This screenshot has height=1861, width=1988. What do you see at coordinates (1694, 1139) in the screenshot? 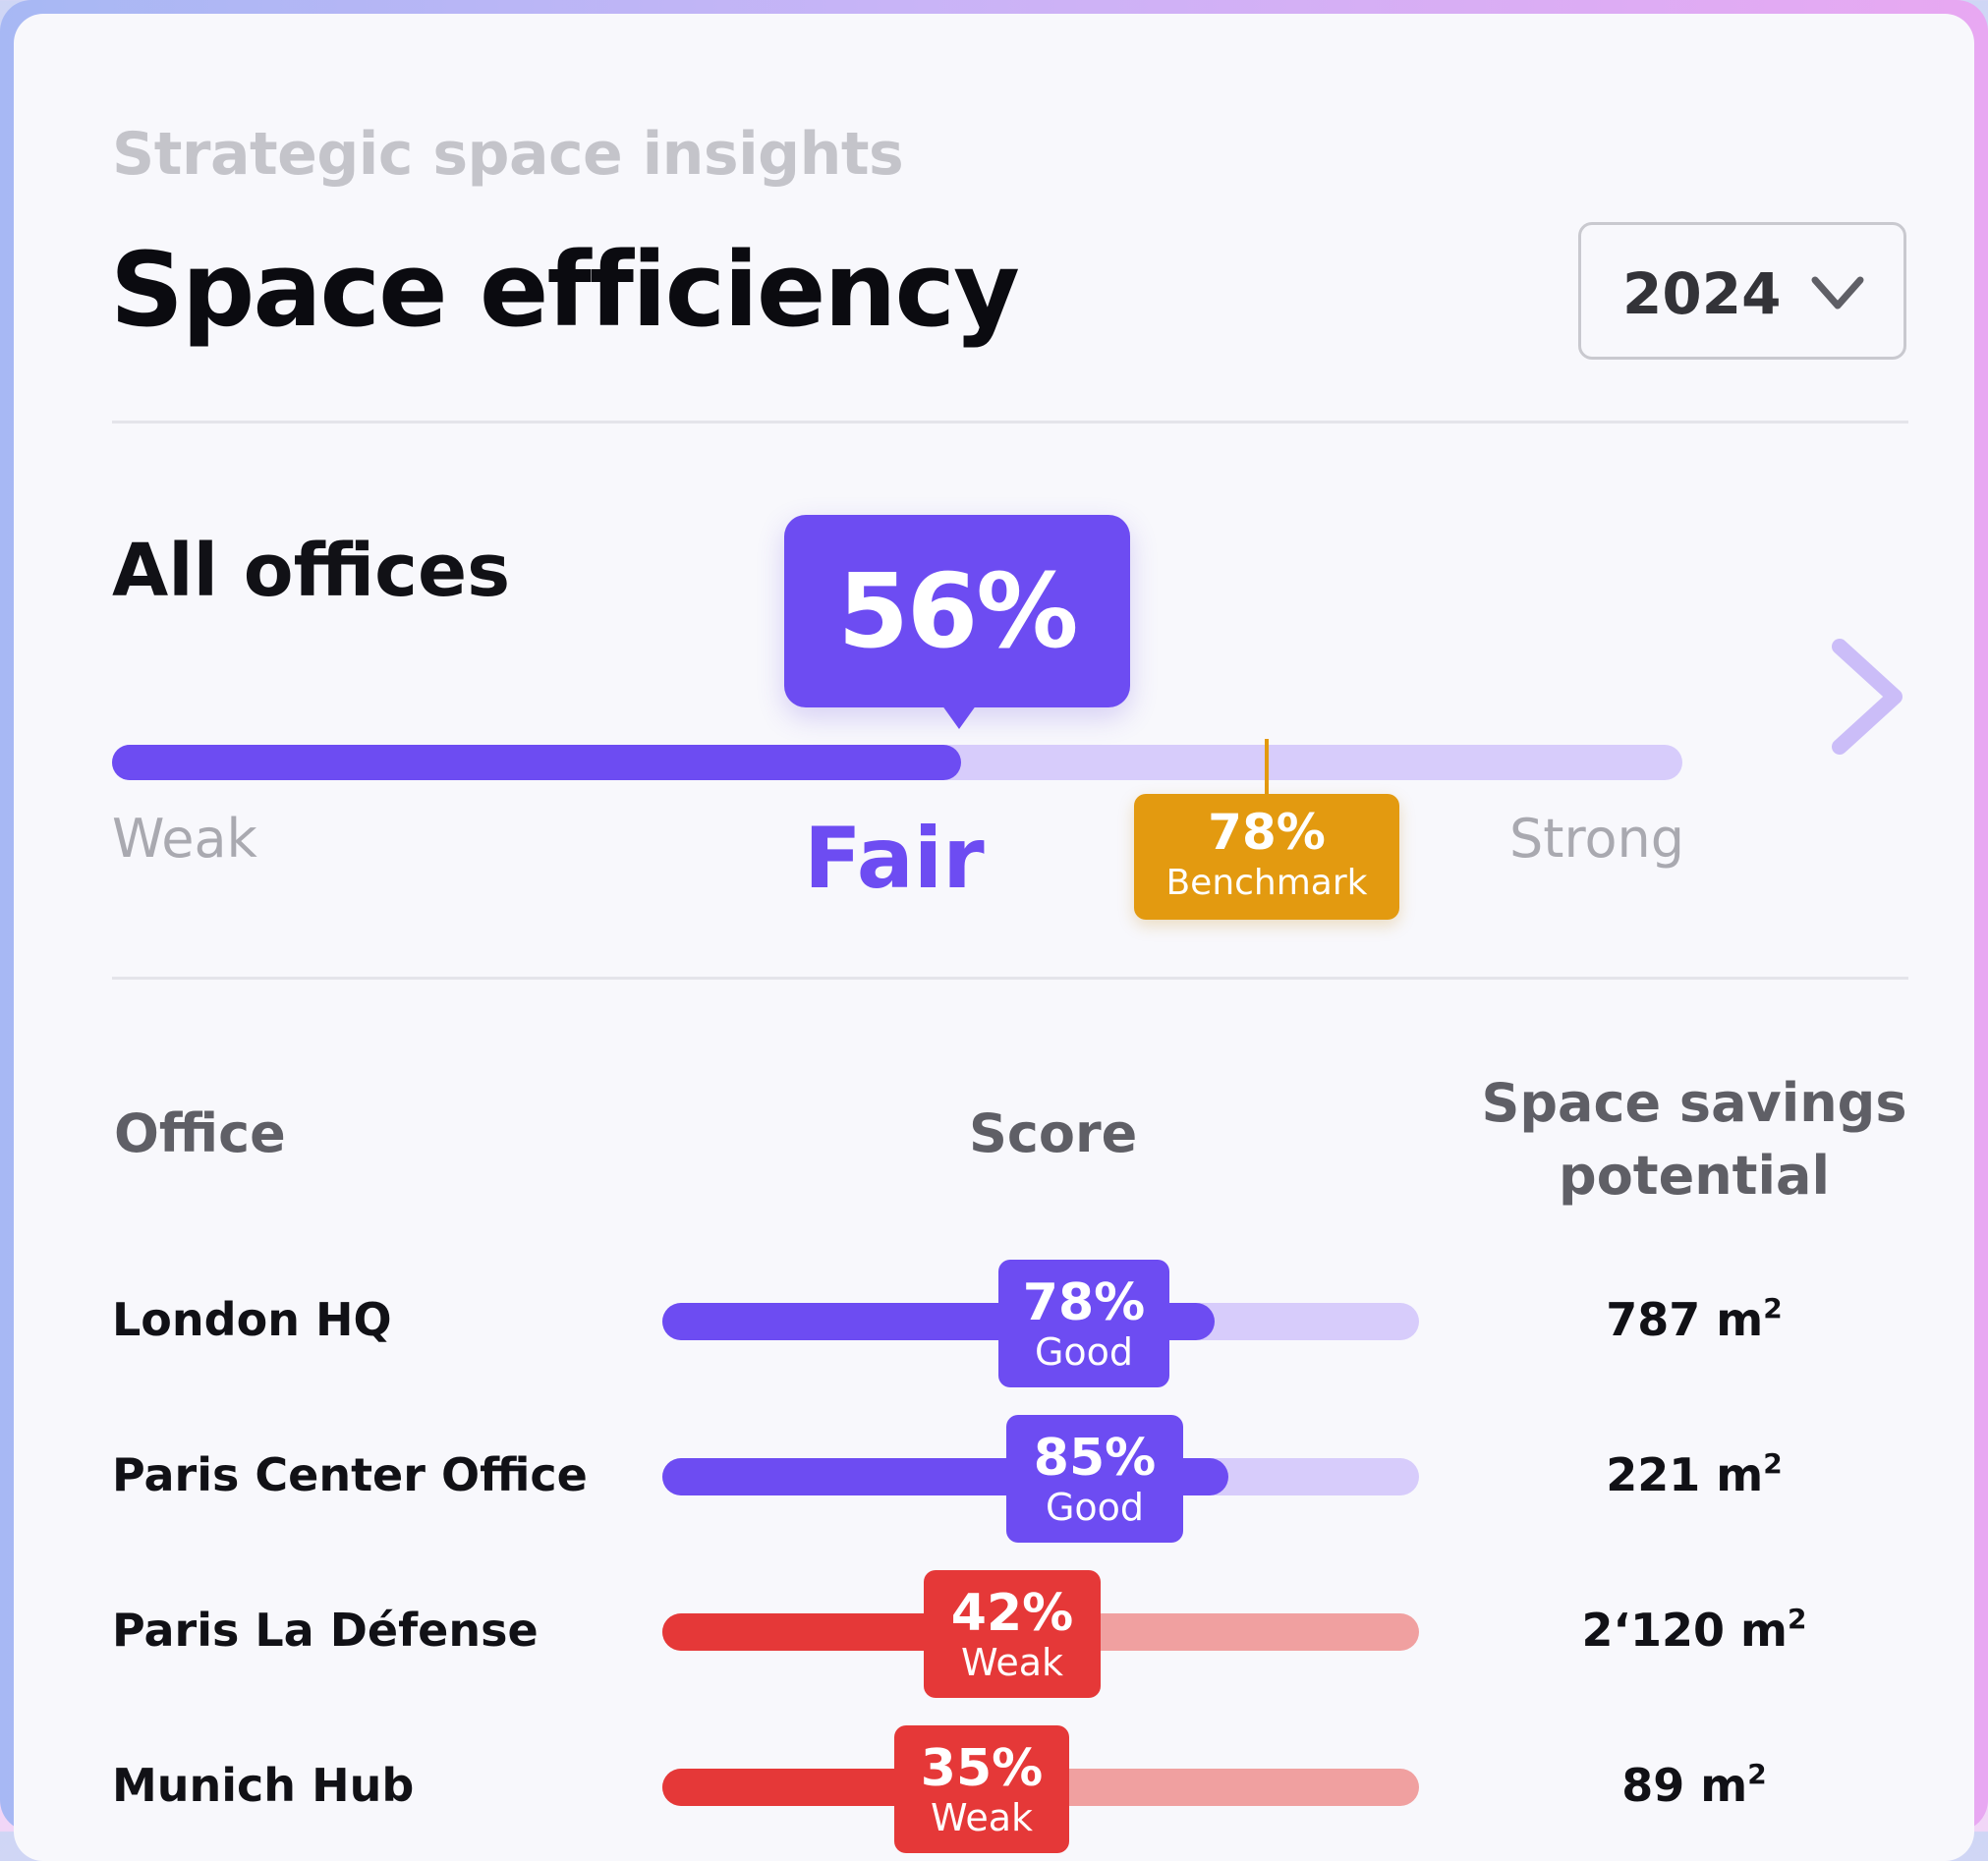
I see `column-header-savings: Space savings potential` at bounding box center [1694, 1139].